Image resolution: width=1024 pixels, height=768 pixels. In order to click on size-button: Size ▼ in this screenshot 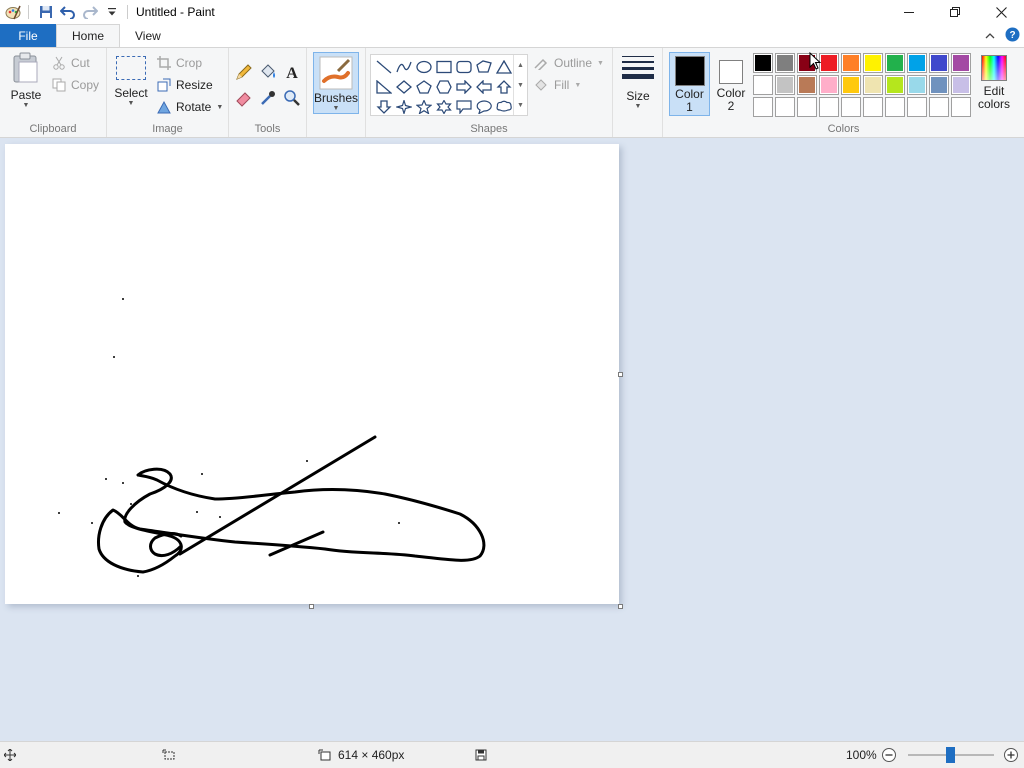, I will do `click(638, 83)`.